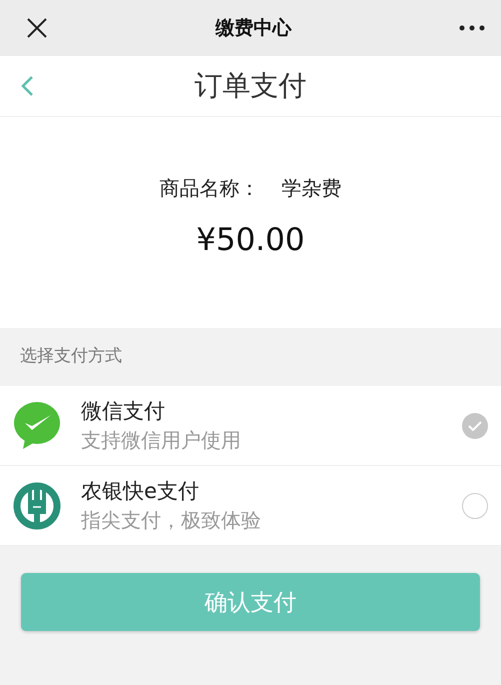 This screenshot has height=685, width=501. What do you see at coordinates (250, 86) in the screenshot?
I see `page-title: 订单支付` at bounding box center [250, 86].